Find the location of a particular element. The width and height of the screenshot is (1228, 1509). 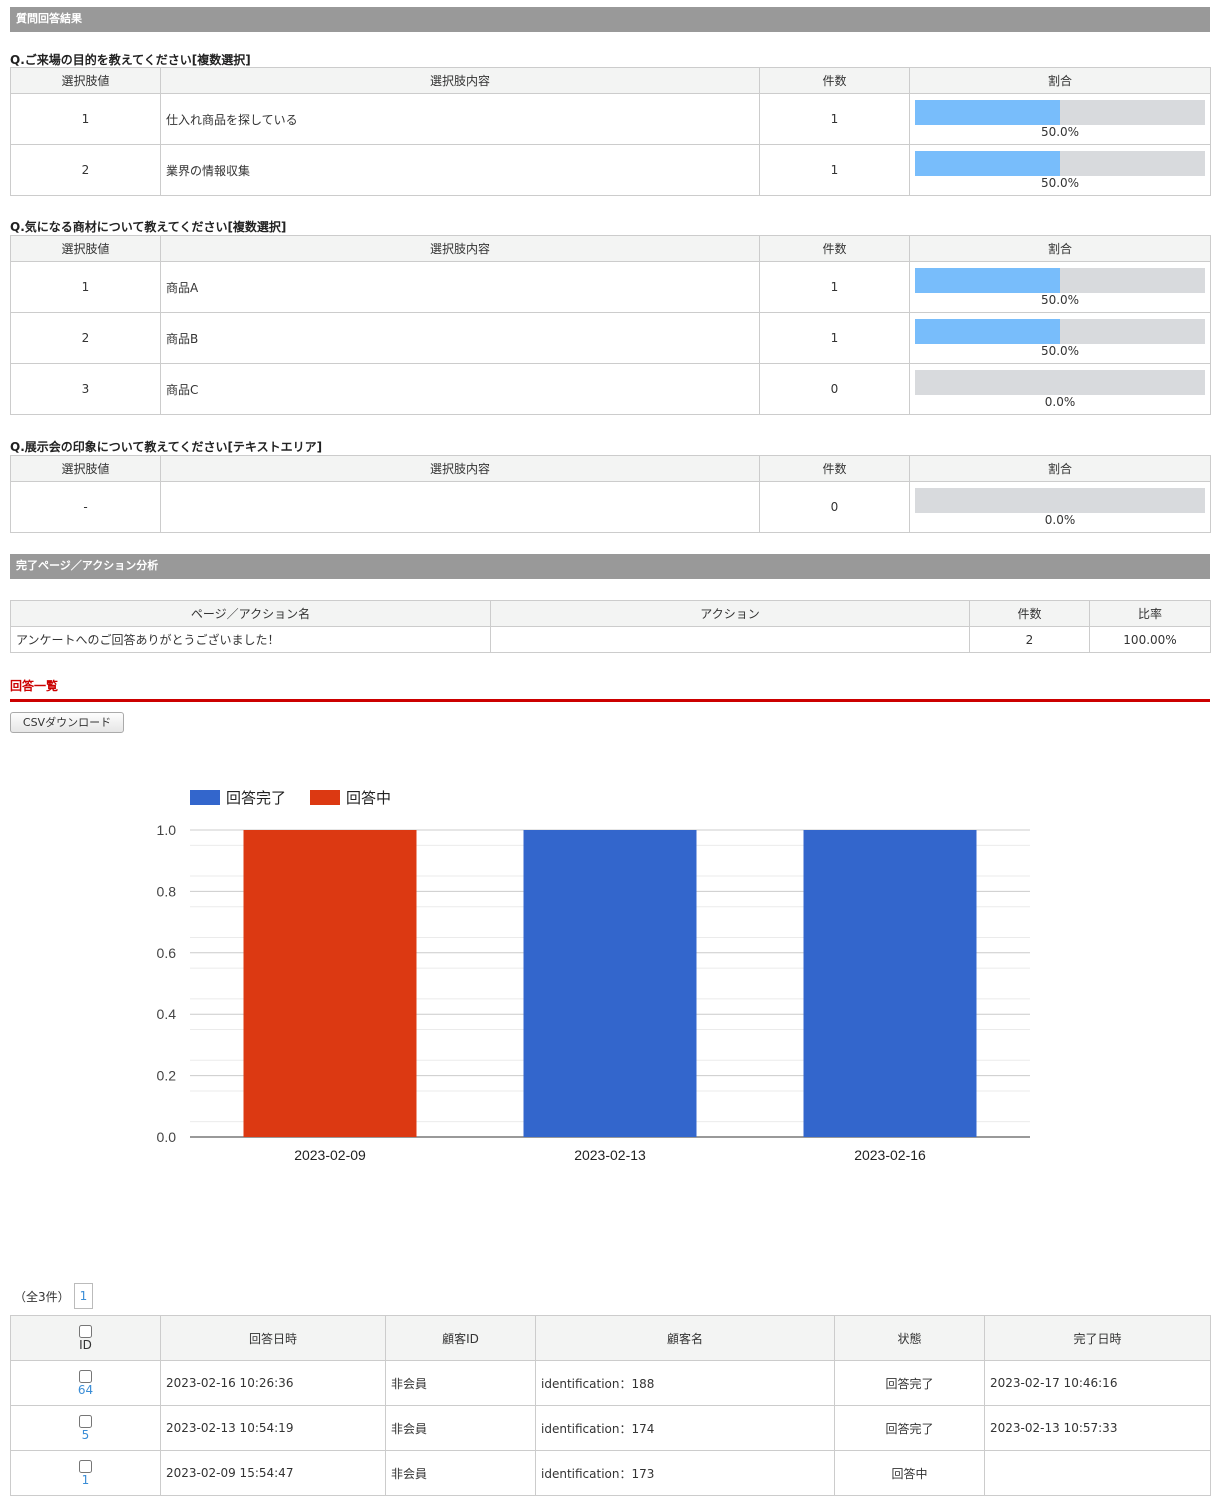

y-tick-label: 1.0 is located at coordinates (167, 830).